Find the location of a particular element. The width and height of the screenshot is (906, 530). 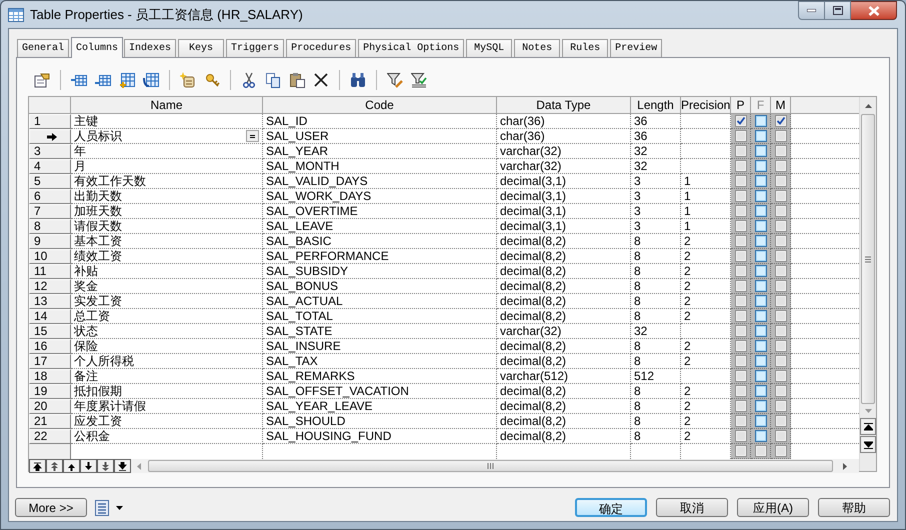

layout-icon is located at coordinates (102, 508).